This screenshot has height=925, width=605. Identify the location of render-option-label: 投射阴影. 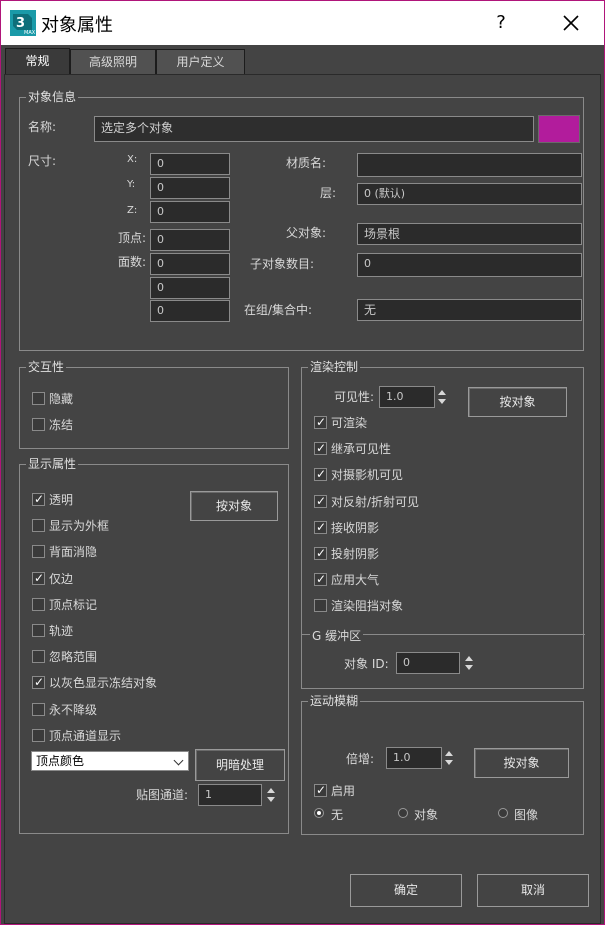
(355, 554).